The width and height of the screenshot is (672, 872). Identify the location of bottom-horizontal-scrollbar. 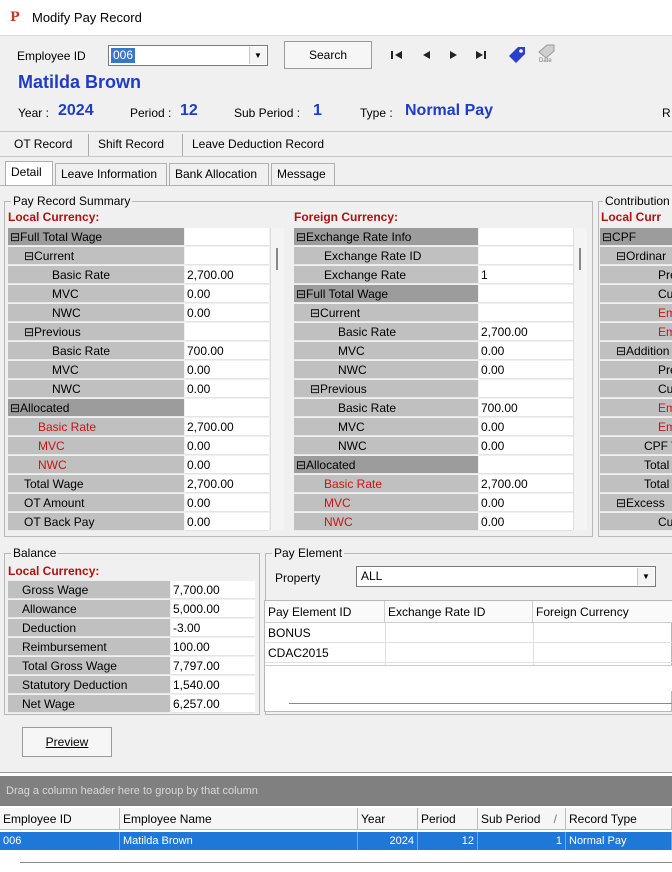
(346, 862).